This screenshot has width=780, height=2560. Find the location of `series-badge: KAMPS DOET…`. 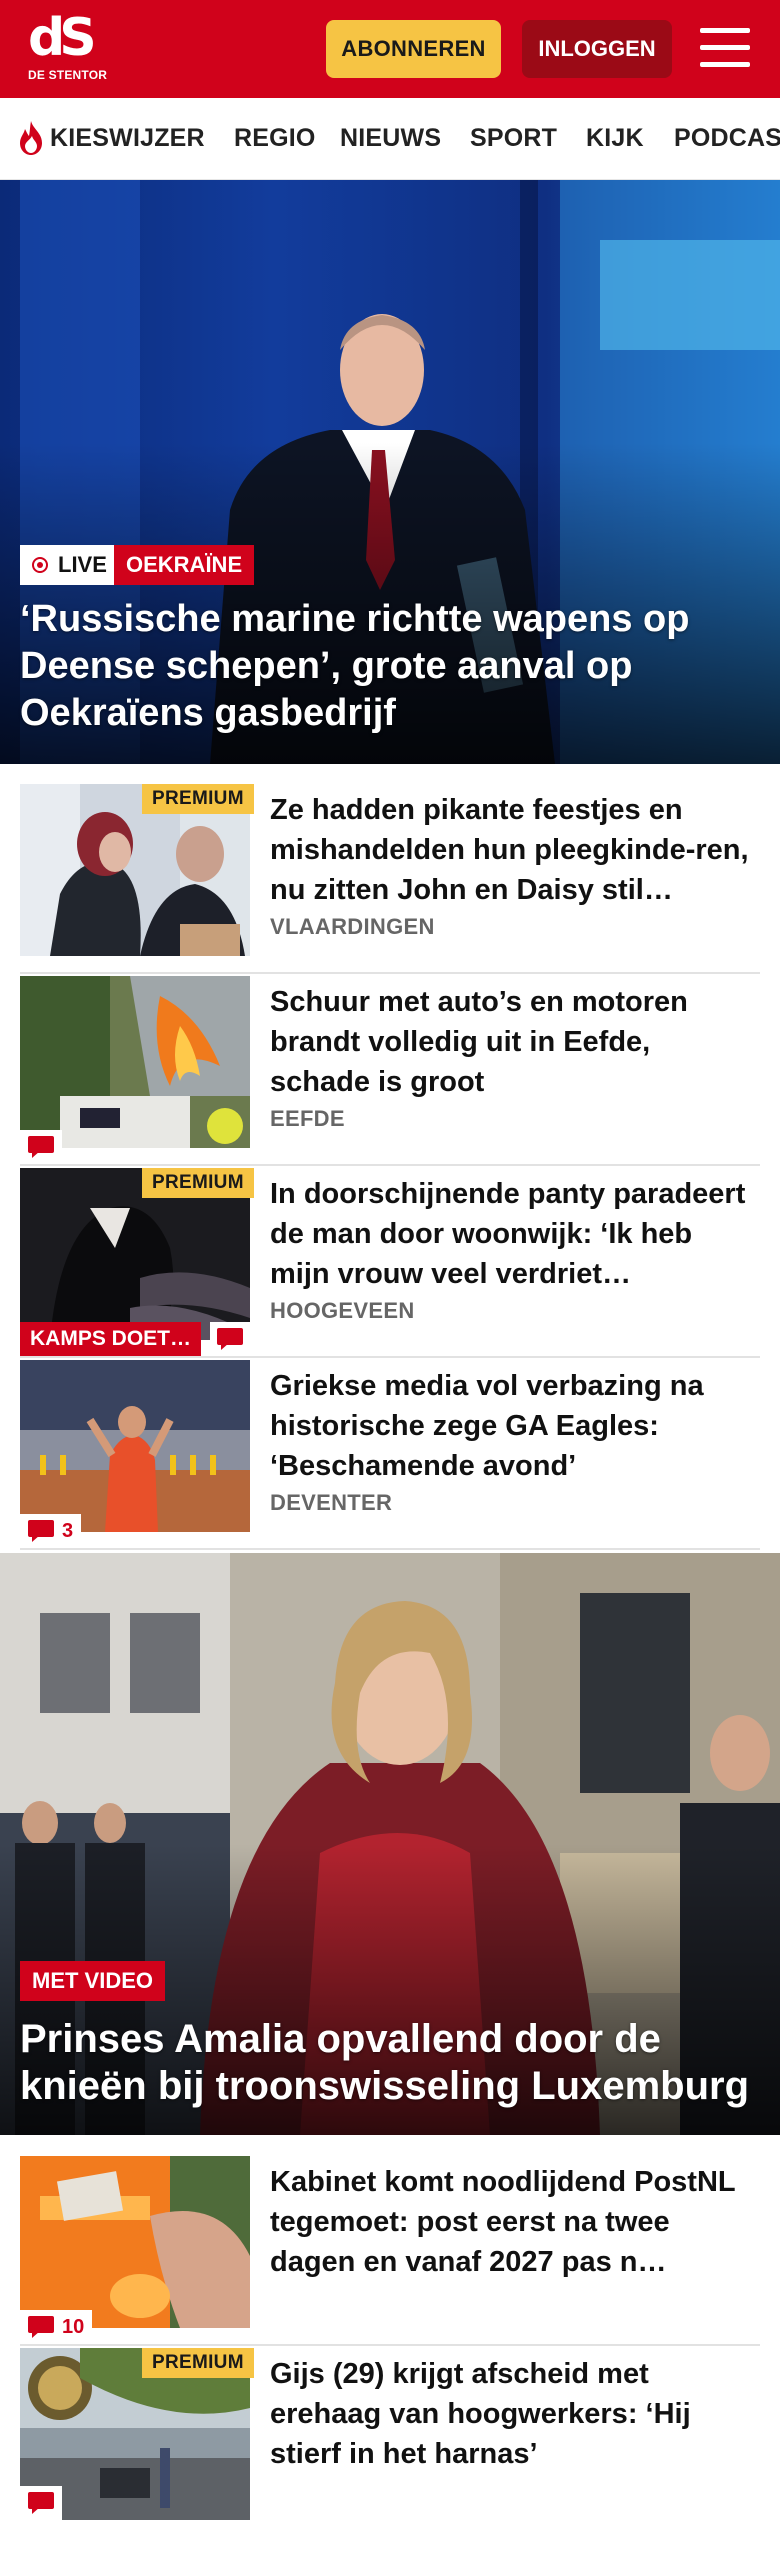

series-badge: KAMPS DOET… is located at coordinates (111, 1339).